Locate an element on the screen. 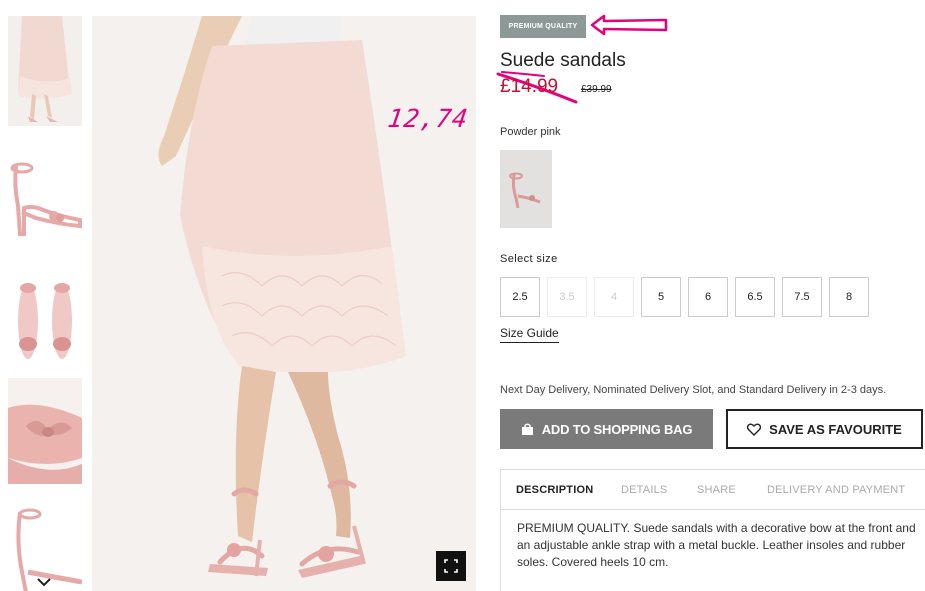  sale-price: £14.99 is located at coordinates (529, 86).